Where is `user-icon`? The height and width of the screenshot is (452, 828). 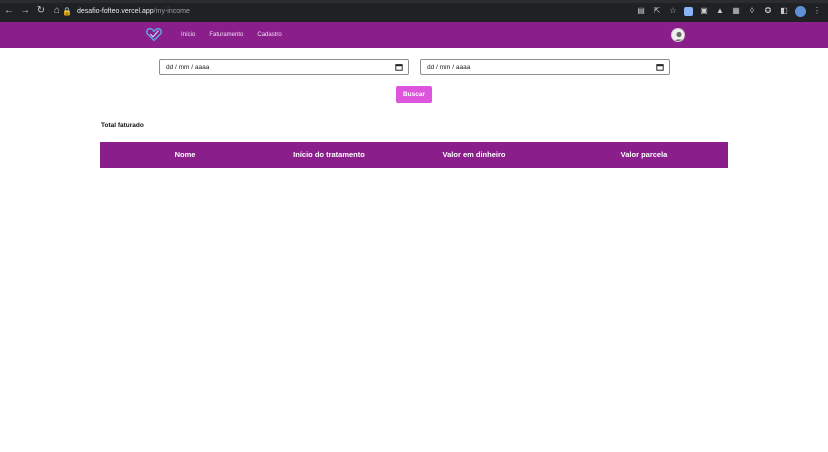
user-icon is located at coordinates (679, 36).